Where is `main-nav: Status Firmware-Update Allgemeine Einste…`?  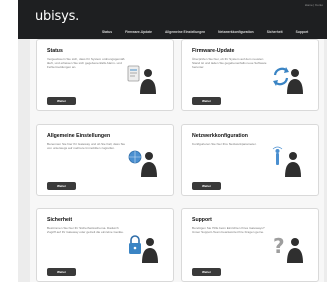 main-nav: Status Firmware-Update Allgemeine Einste… is located at coordinates (205, 32).